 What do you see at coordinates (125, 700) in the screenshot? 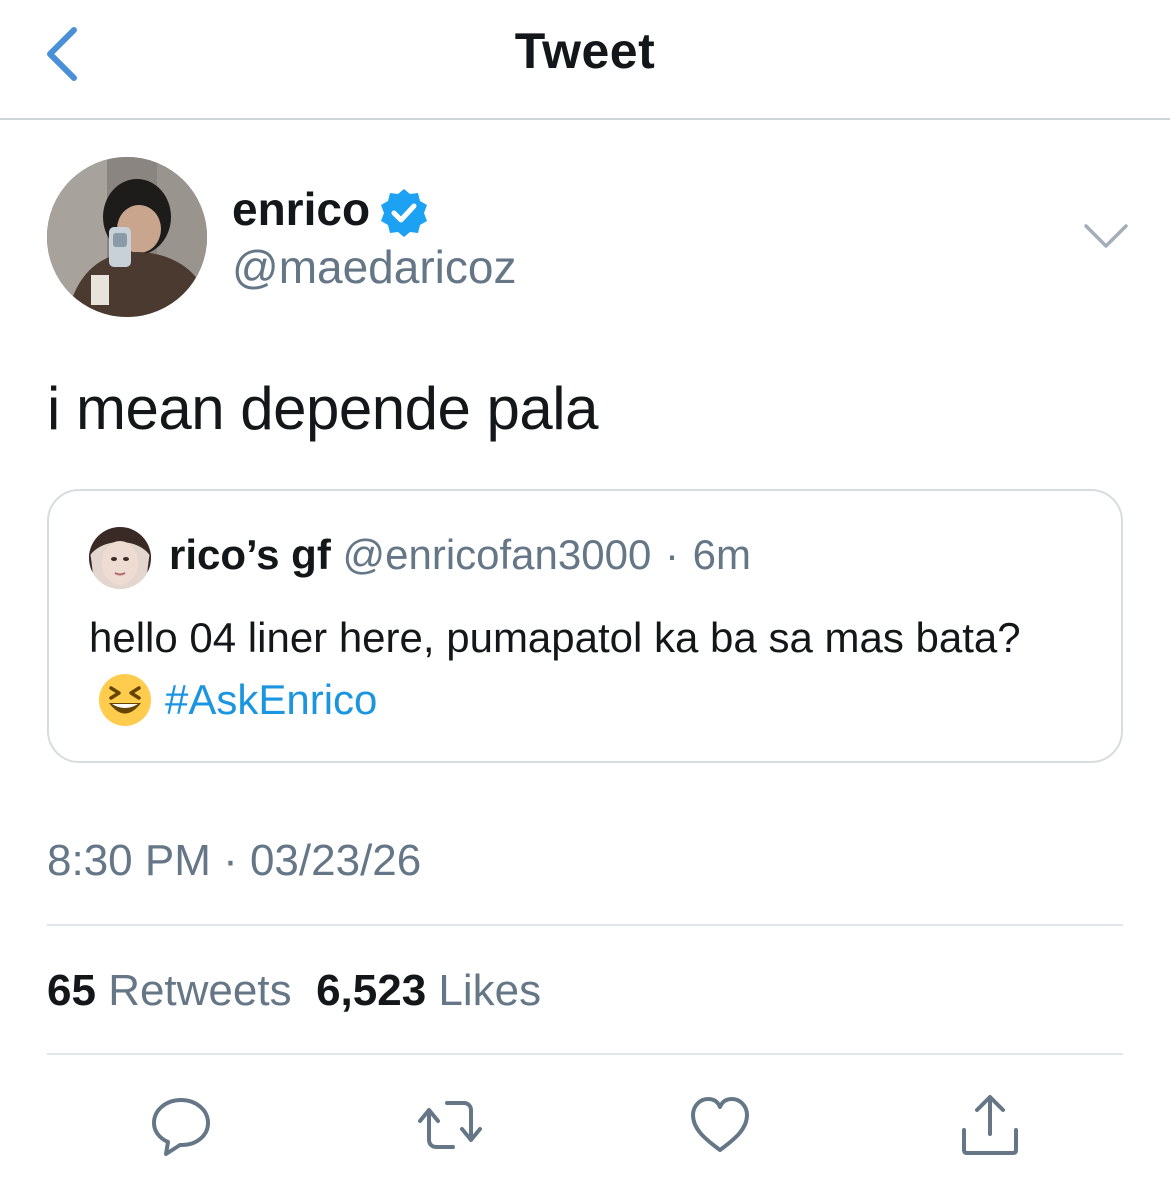
I see `grinning-squinting-face-emoji-icon` at bounding box center [125, 700].